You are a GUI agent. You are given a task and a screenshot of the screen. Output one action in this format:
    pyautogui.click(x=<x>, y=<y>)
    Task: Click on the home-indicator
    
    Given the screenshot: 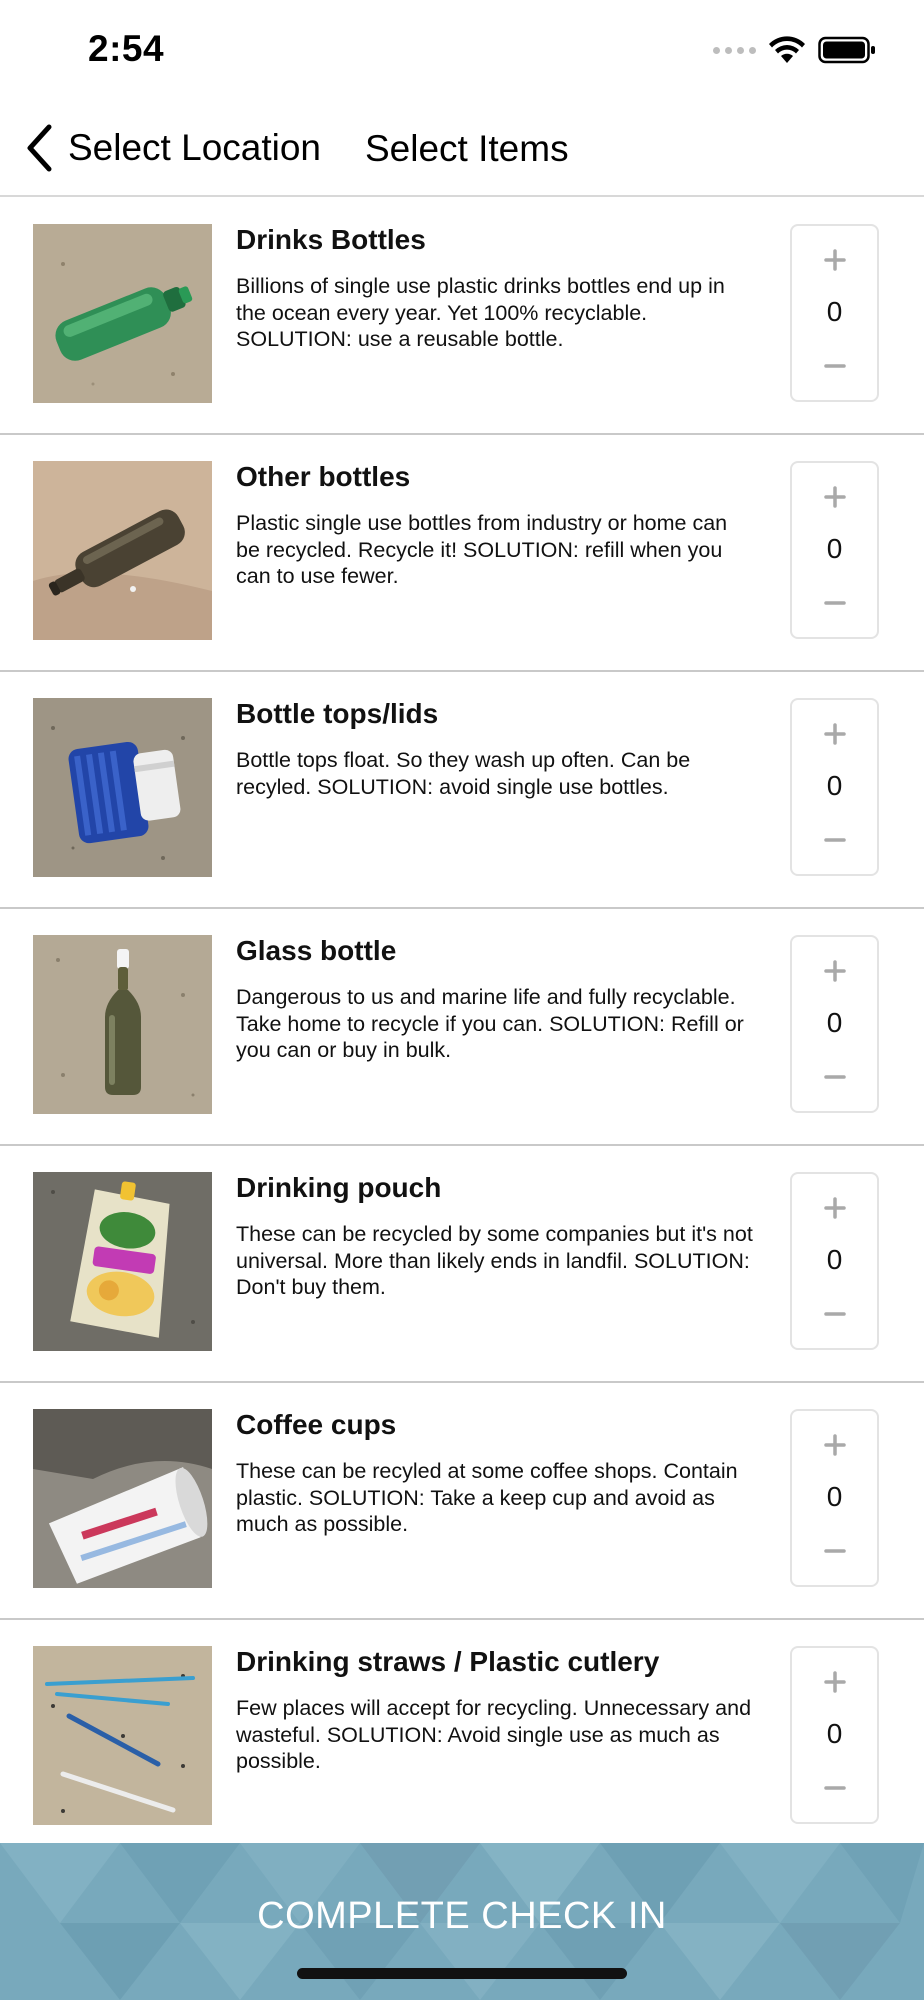 What is the action you would take?
    pyautogui.click(x=462, y=1973)
    